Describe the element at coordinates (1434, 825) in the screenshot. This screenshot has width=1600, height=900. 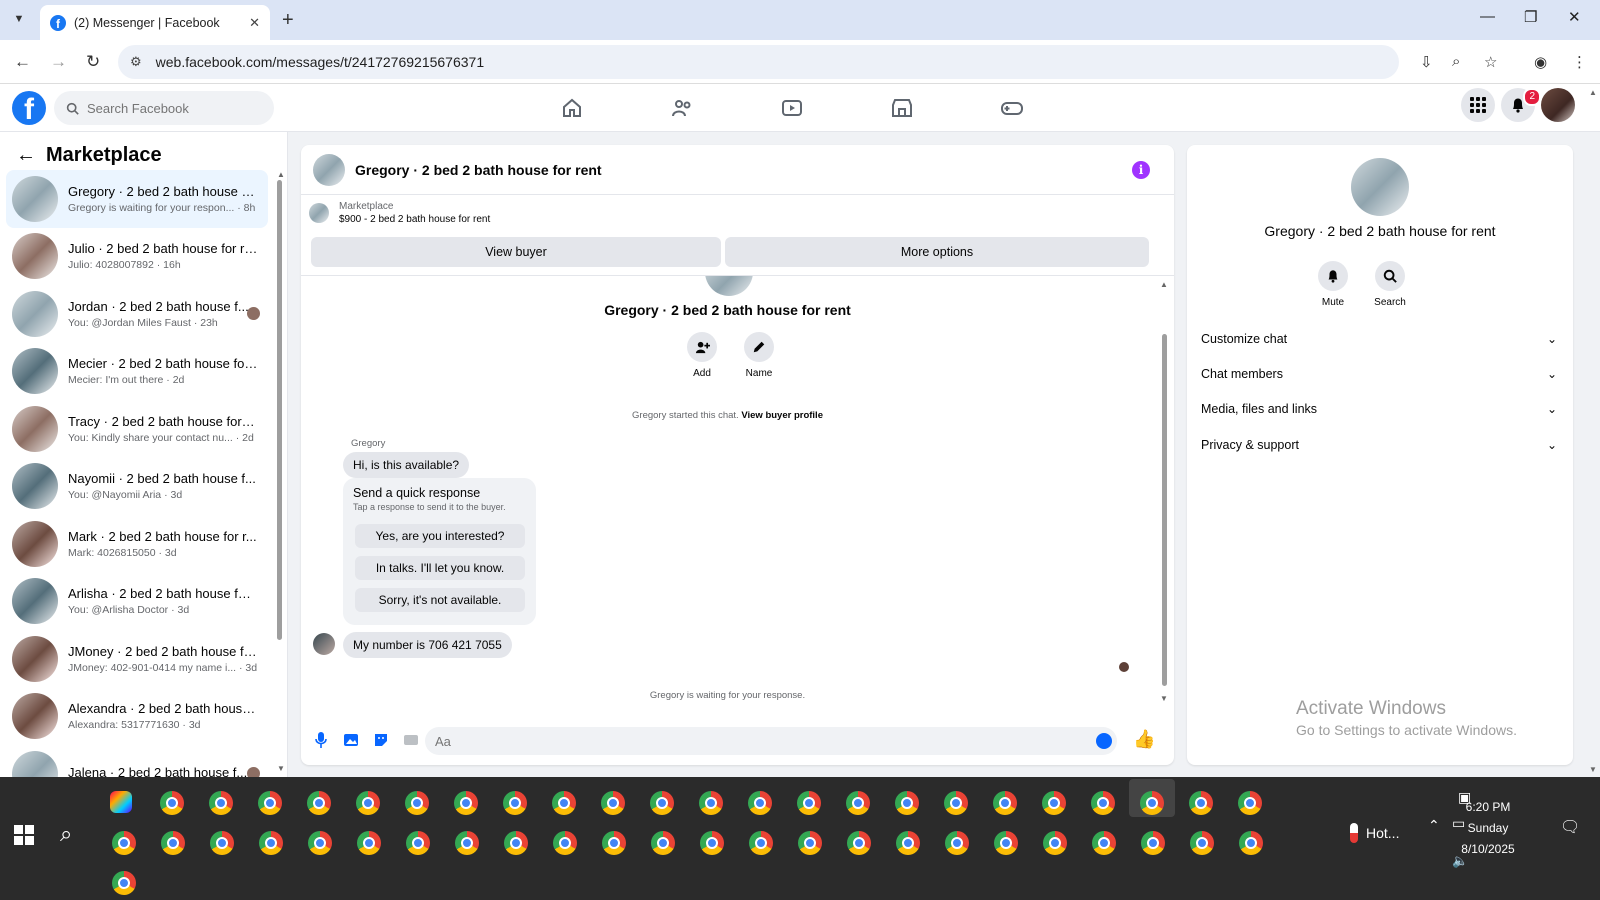
I see `show-hidden-icons-icon: ⌃` at that location.